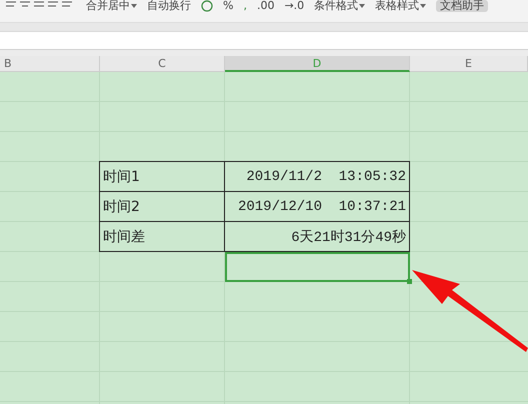 The width and height of the screenshot is (528, 404). I want to click on merge-center-button: 合并居中, so click(111, 6).